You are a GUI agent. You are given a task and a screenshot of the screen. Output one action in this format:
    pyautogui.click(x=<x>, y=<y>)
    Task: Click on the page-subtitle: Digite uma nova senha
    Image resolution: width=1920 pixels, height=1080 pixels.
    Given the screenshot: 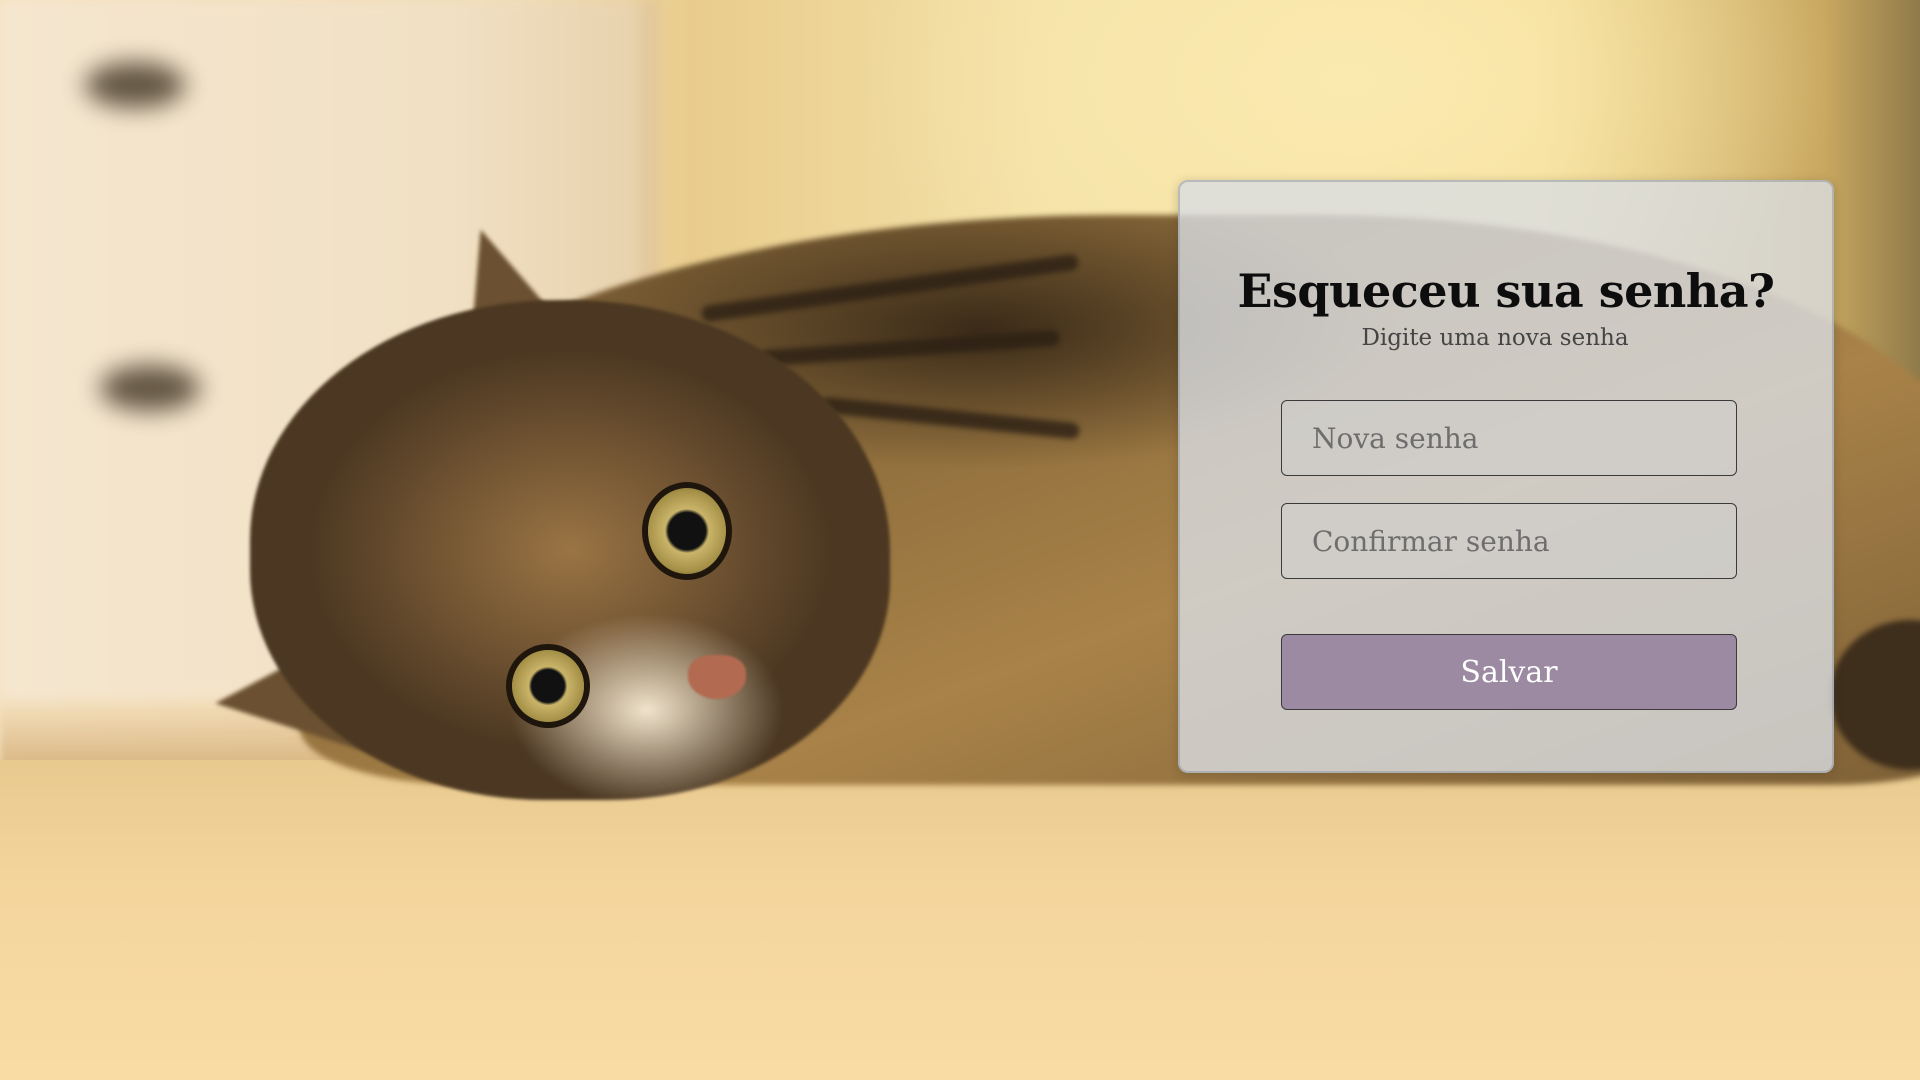 What is the action you would take?
    pyautogui.click(x=1495, y=338)
    